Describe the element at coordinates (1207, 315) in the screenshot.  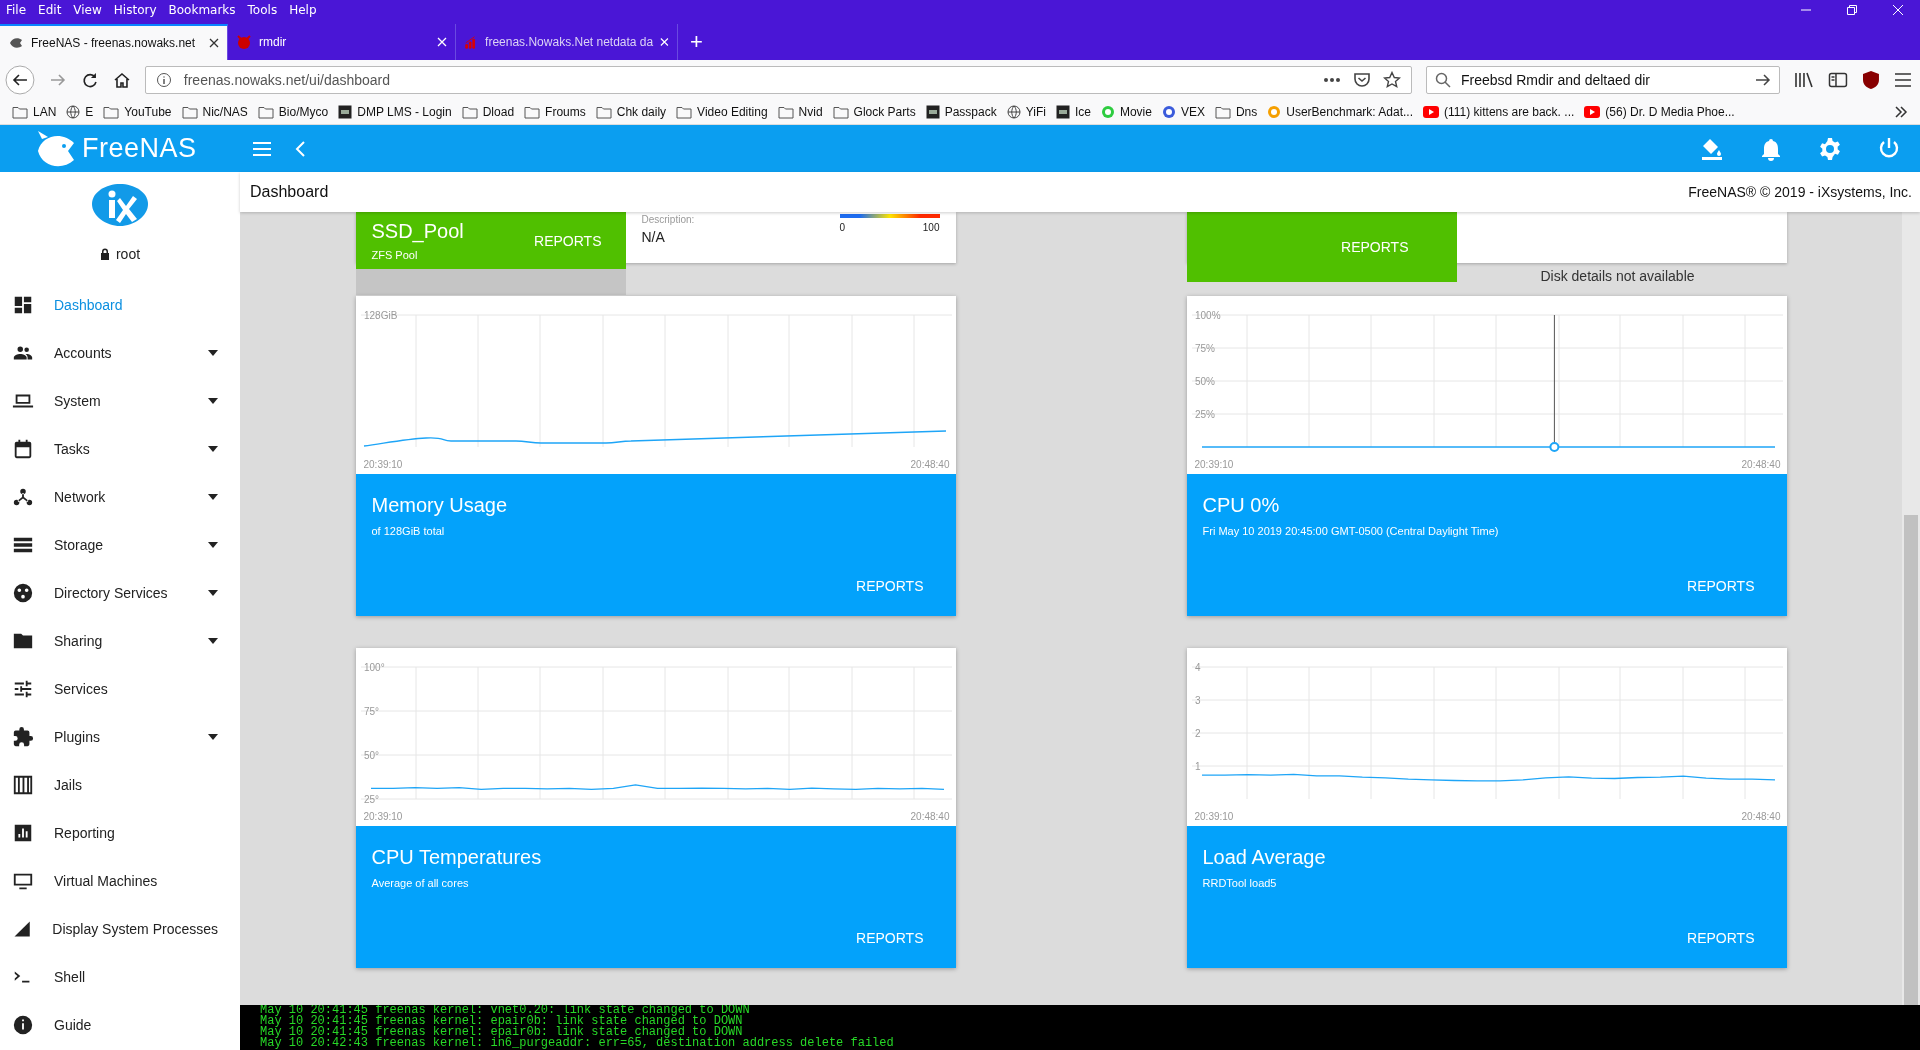
I see `y-tick-label: 100%` at that location.